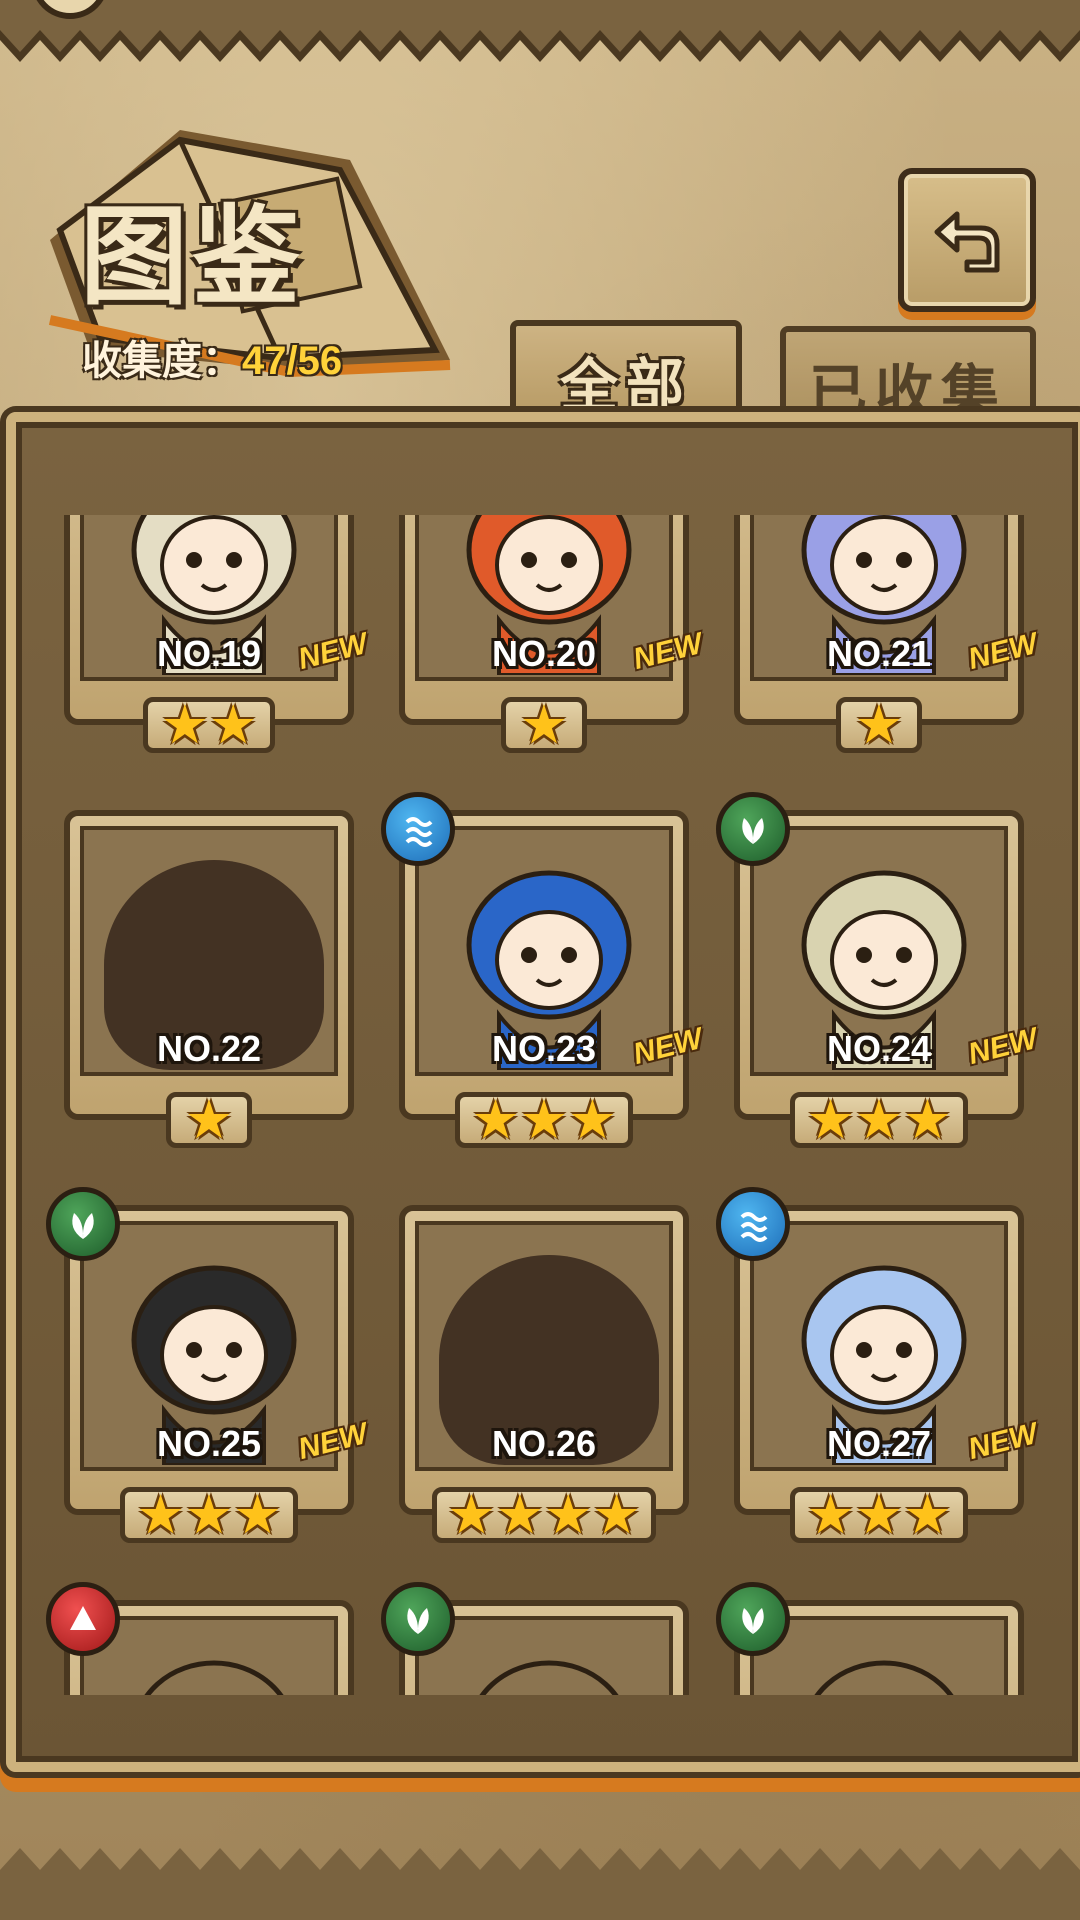 This screenshot has width=1080, height=1920. I want to click on collection-value: 47/56, so click(292, 361).